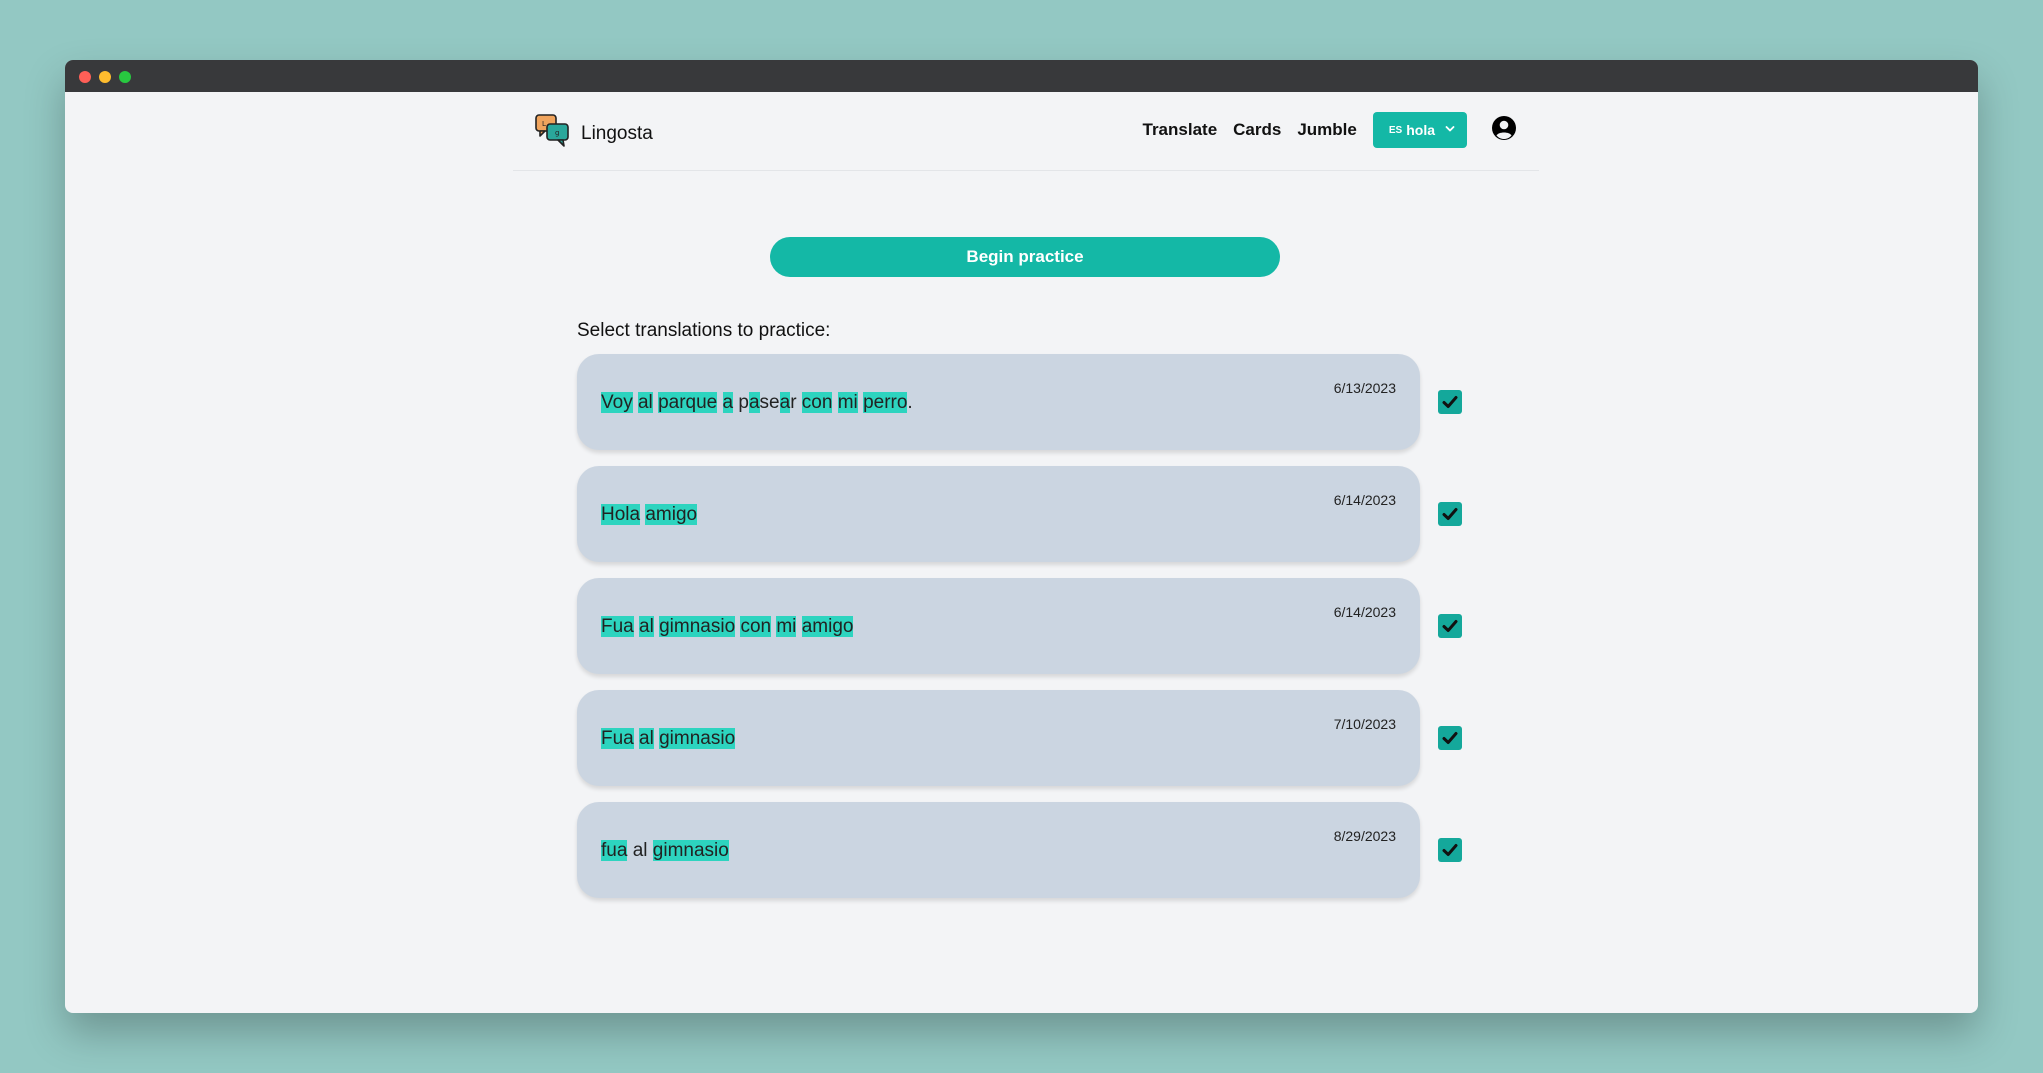 The width and height of the screenshot is (2043, 1073). What do you see at coordinates (998, 514) in the screenshot?
I see `translation-card: 6/14/2023 Hola amigo` at bounding box center [998, 514].